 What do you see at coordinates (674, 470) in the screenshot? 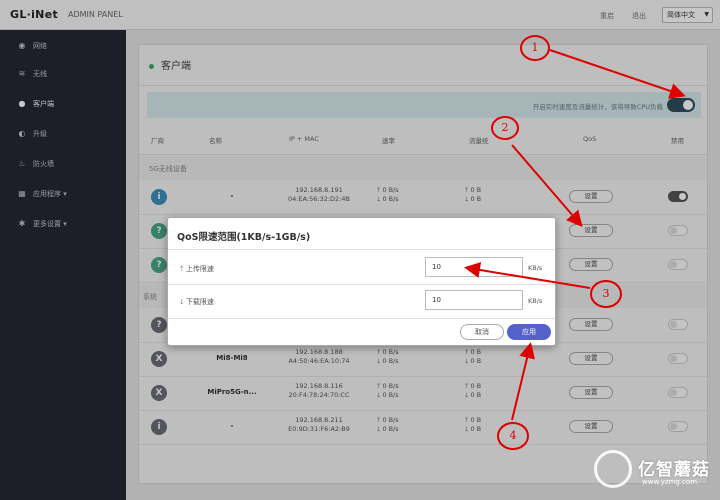
I see `watermark-brand: 亿智蘑菇` at bounding box center [674, 470].